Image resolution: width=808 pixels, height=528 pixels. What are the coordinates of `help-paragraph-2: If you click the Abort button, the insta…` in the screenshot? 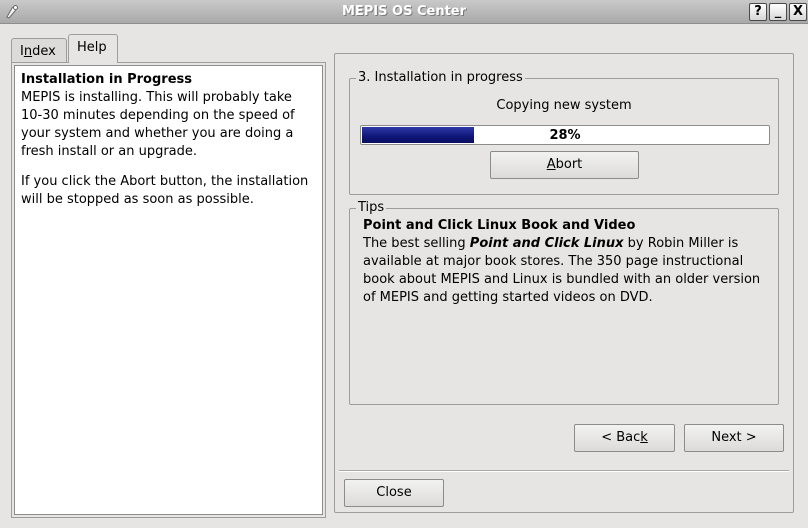 It's located at (165, 190).